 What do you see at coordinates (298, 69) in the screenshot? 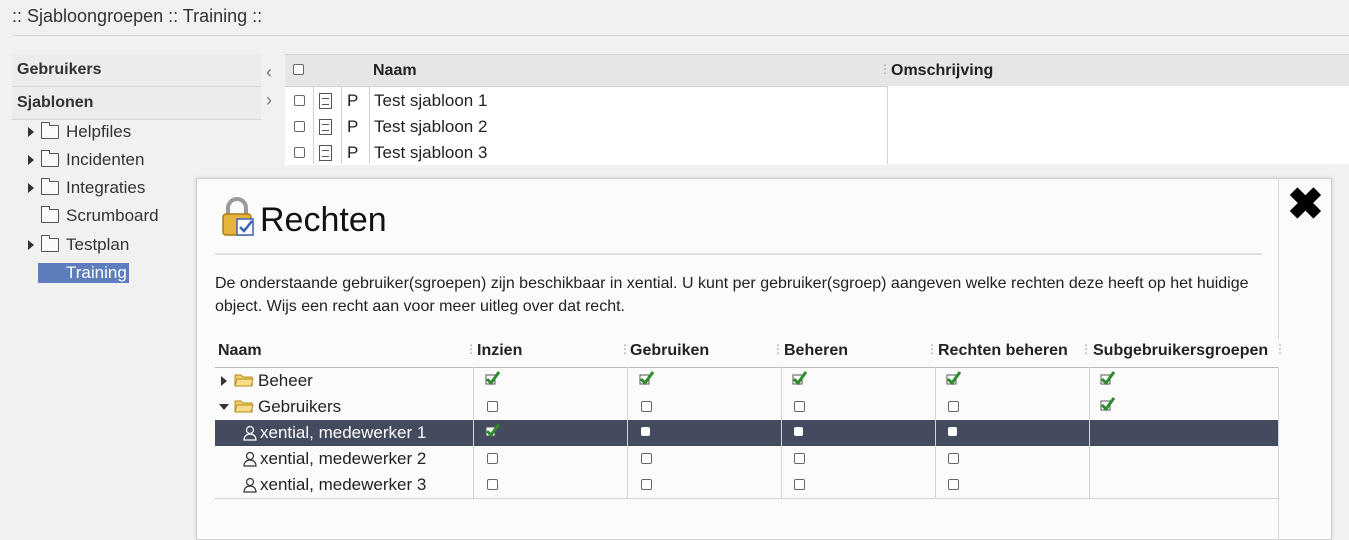
I see `select-all-checkbox` at bounding box center [298, 69].